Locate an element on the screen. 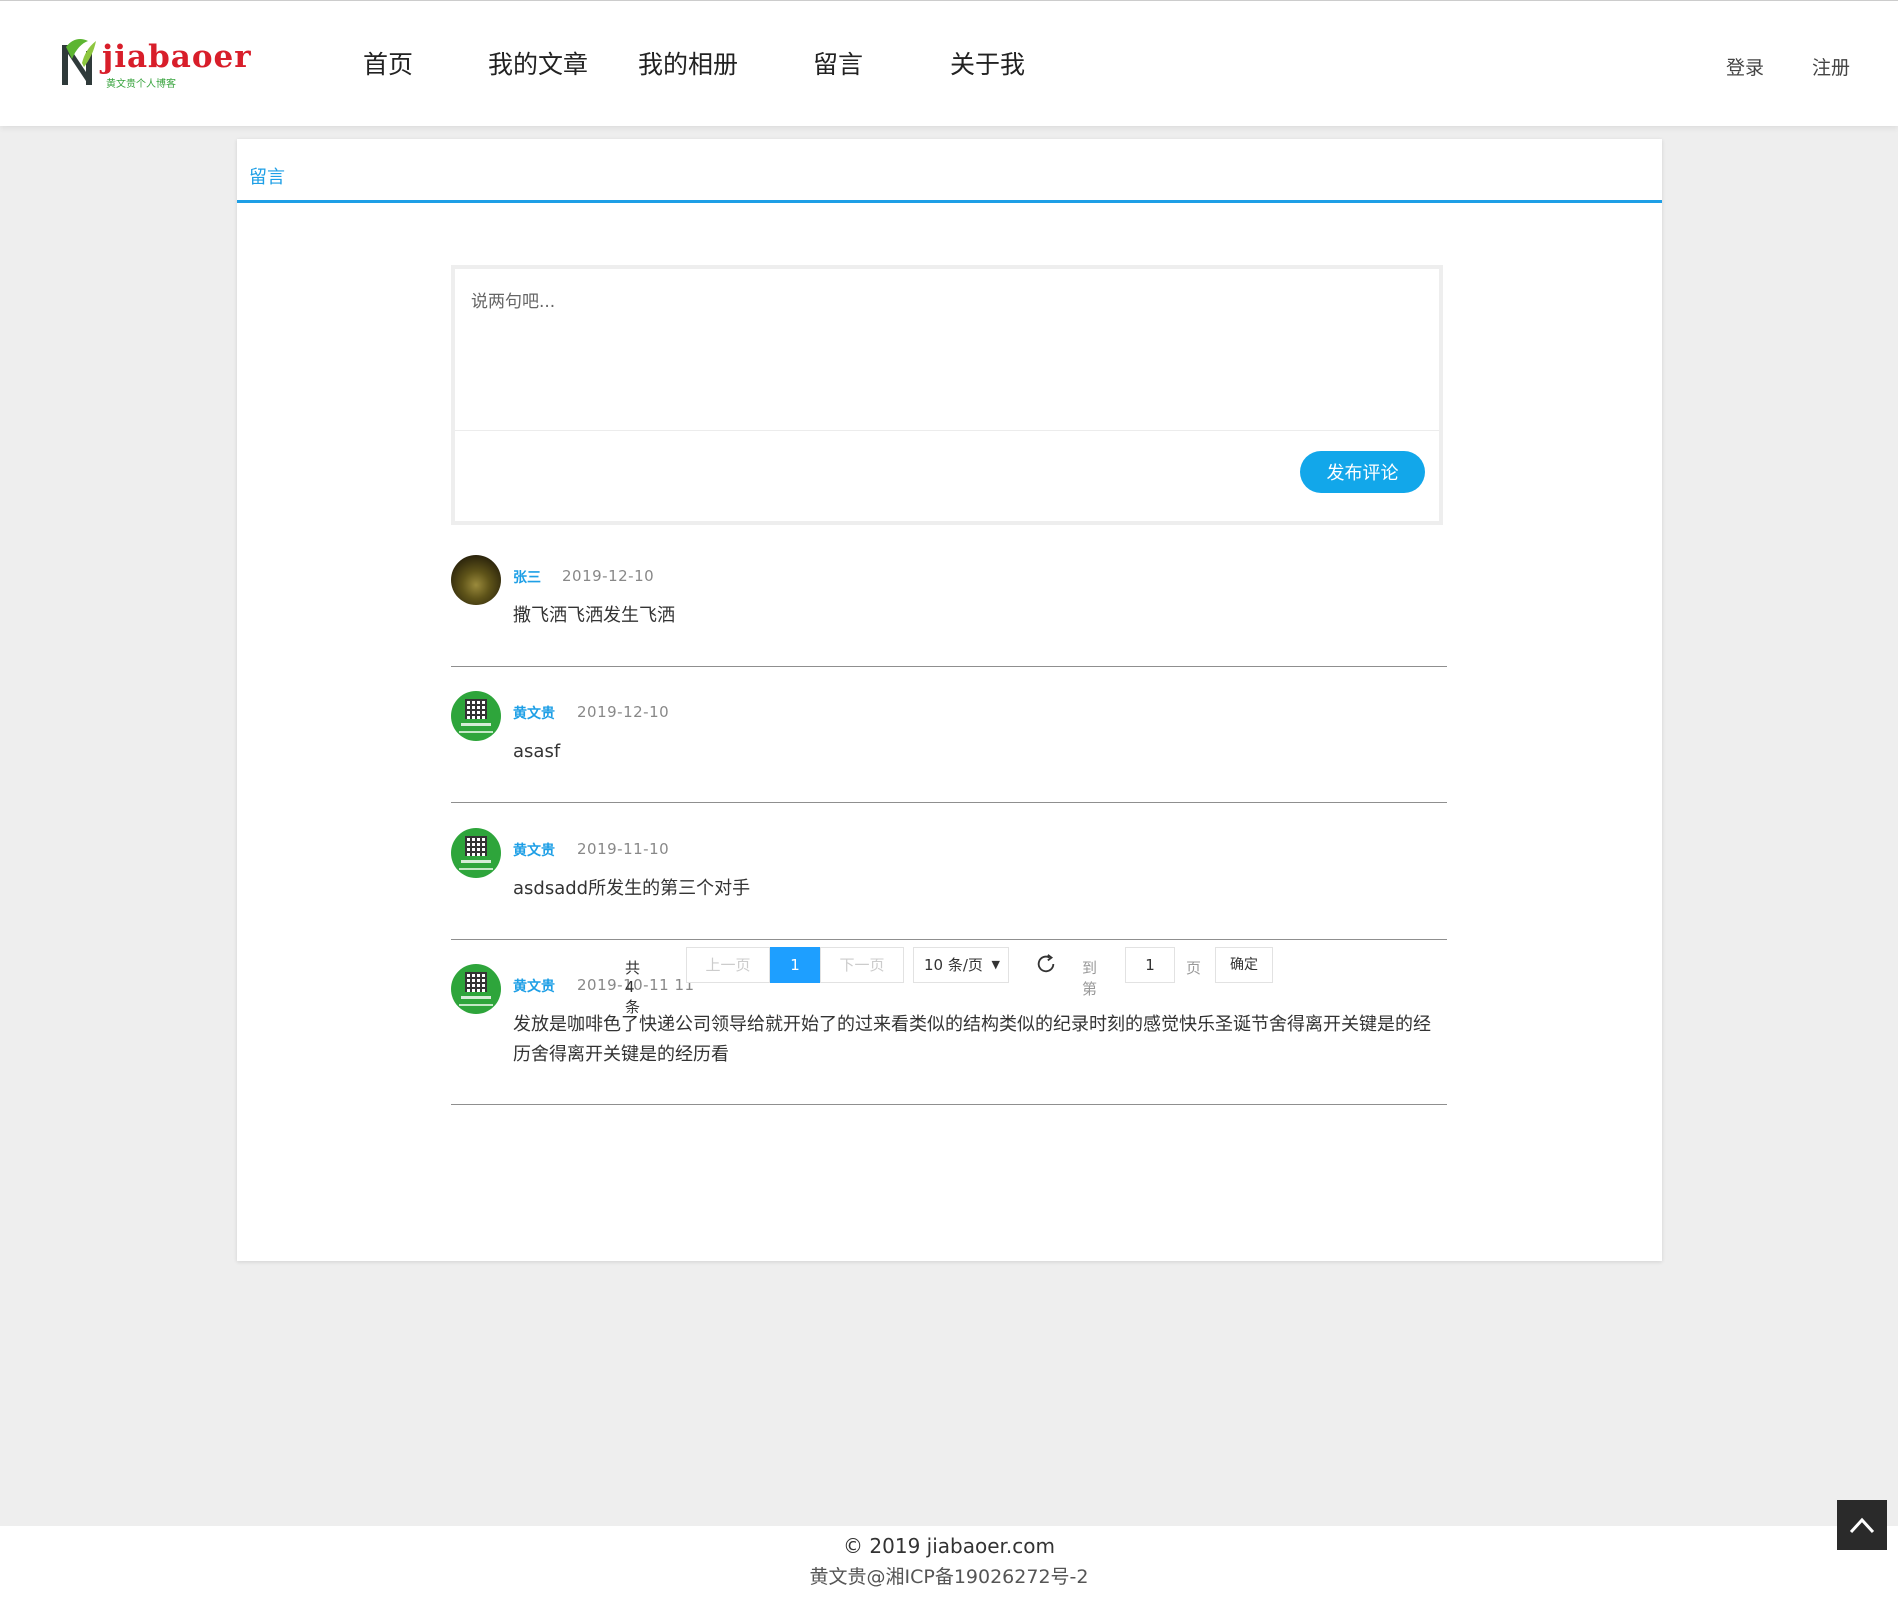 The height and width of the screenshot is (1599, 1898). footer-copyright: © 2019 jiabaoer.com is located at coordinates (949, 1546).